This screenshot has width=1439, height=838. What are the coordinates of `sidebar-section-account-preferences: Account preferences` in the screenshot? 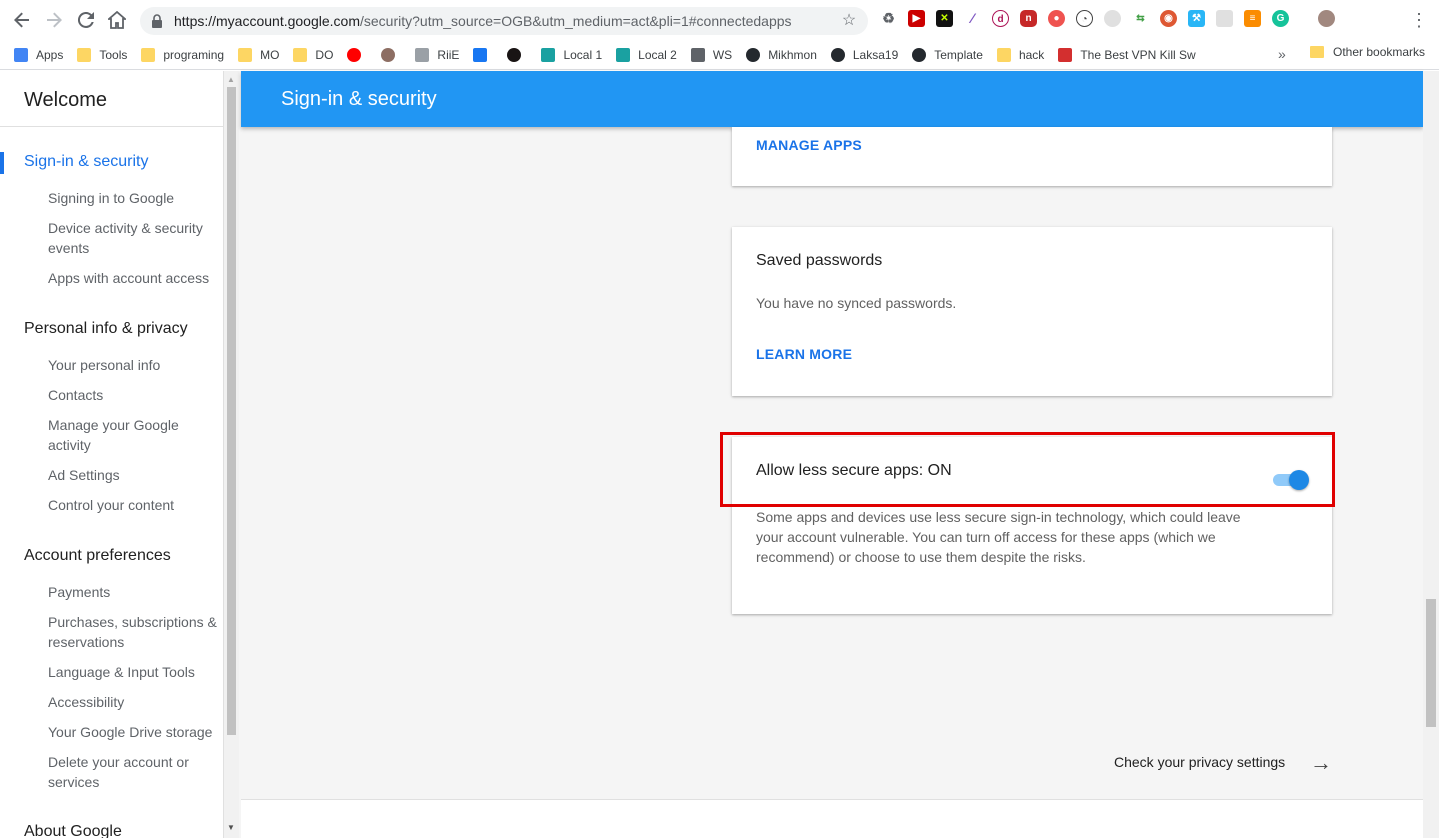 It's located at (97, 556).